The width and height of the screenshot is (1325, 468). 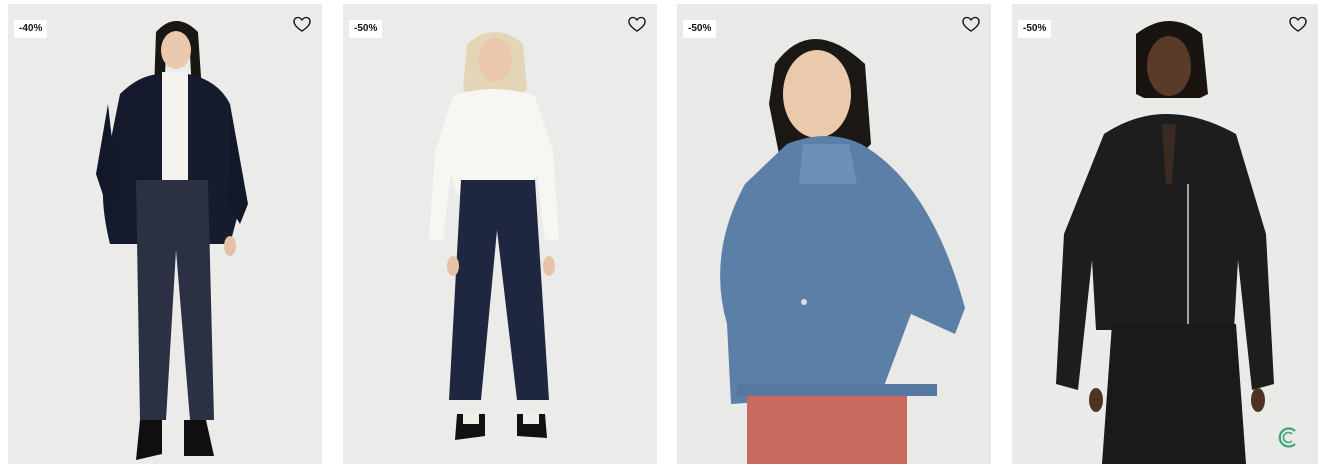 What do you see at coordinates (1288, 439) in the screenshot?
I see `watermark-logo` at bounding box center [1288, 439].